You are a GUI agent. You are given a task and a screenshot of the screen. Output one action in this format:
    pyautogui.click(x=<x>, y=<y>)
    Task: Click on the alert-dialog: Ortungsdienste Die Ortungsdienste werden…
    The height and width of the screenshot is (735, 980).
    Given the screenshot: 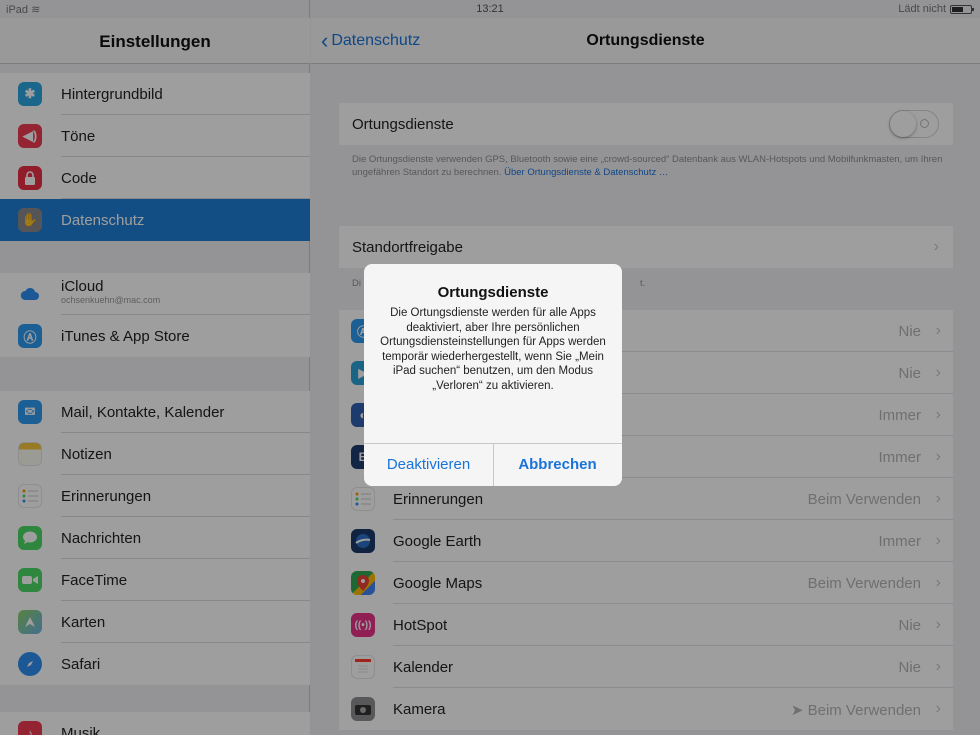 What is the action you would take?
    pyautogui.click(x=493, y=375)
    